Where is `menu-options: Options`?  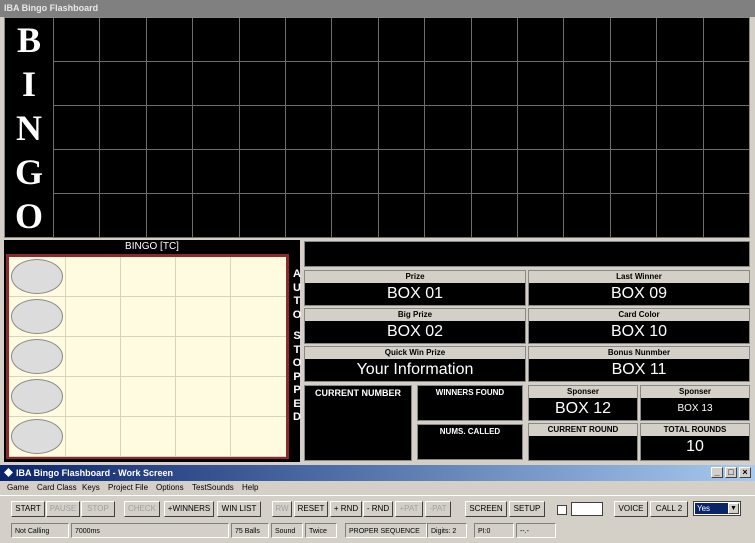
menu-options: Options is located at coordinates (170, 488).